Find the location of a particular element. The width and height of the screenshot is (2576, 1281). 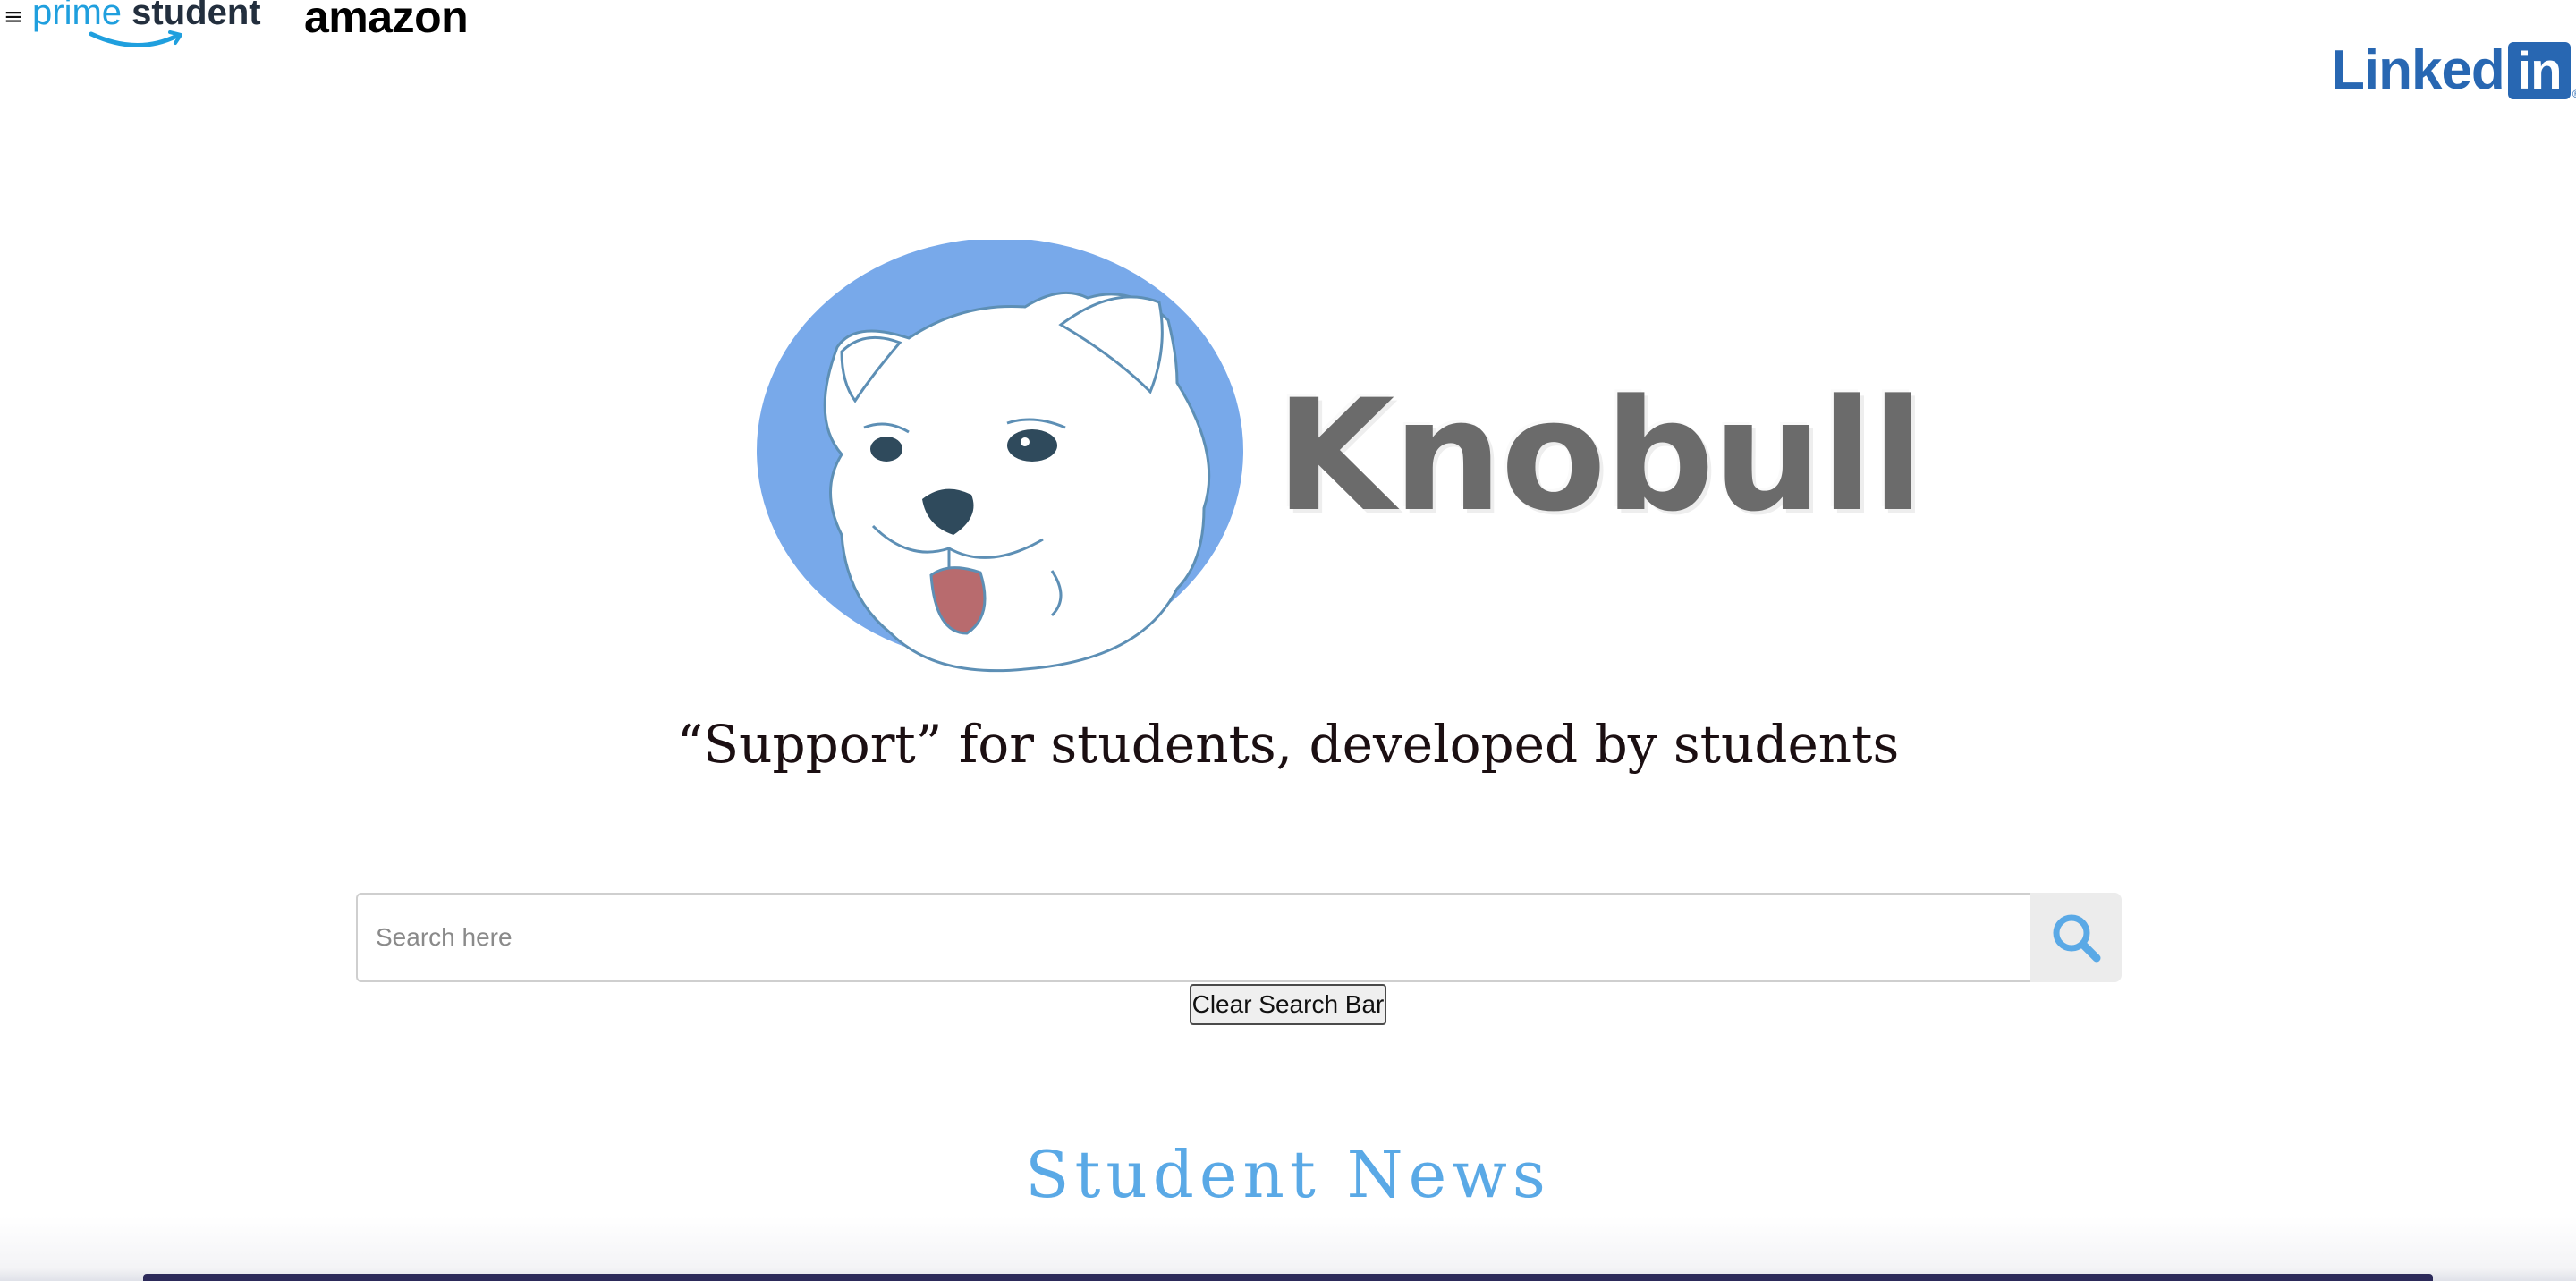

search-icon is located at coordinates (2077, 938).